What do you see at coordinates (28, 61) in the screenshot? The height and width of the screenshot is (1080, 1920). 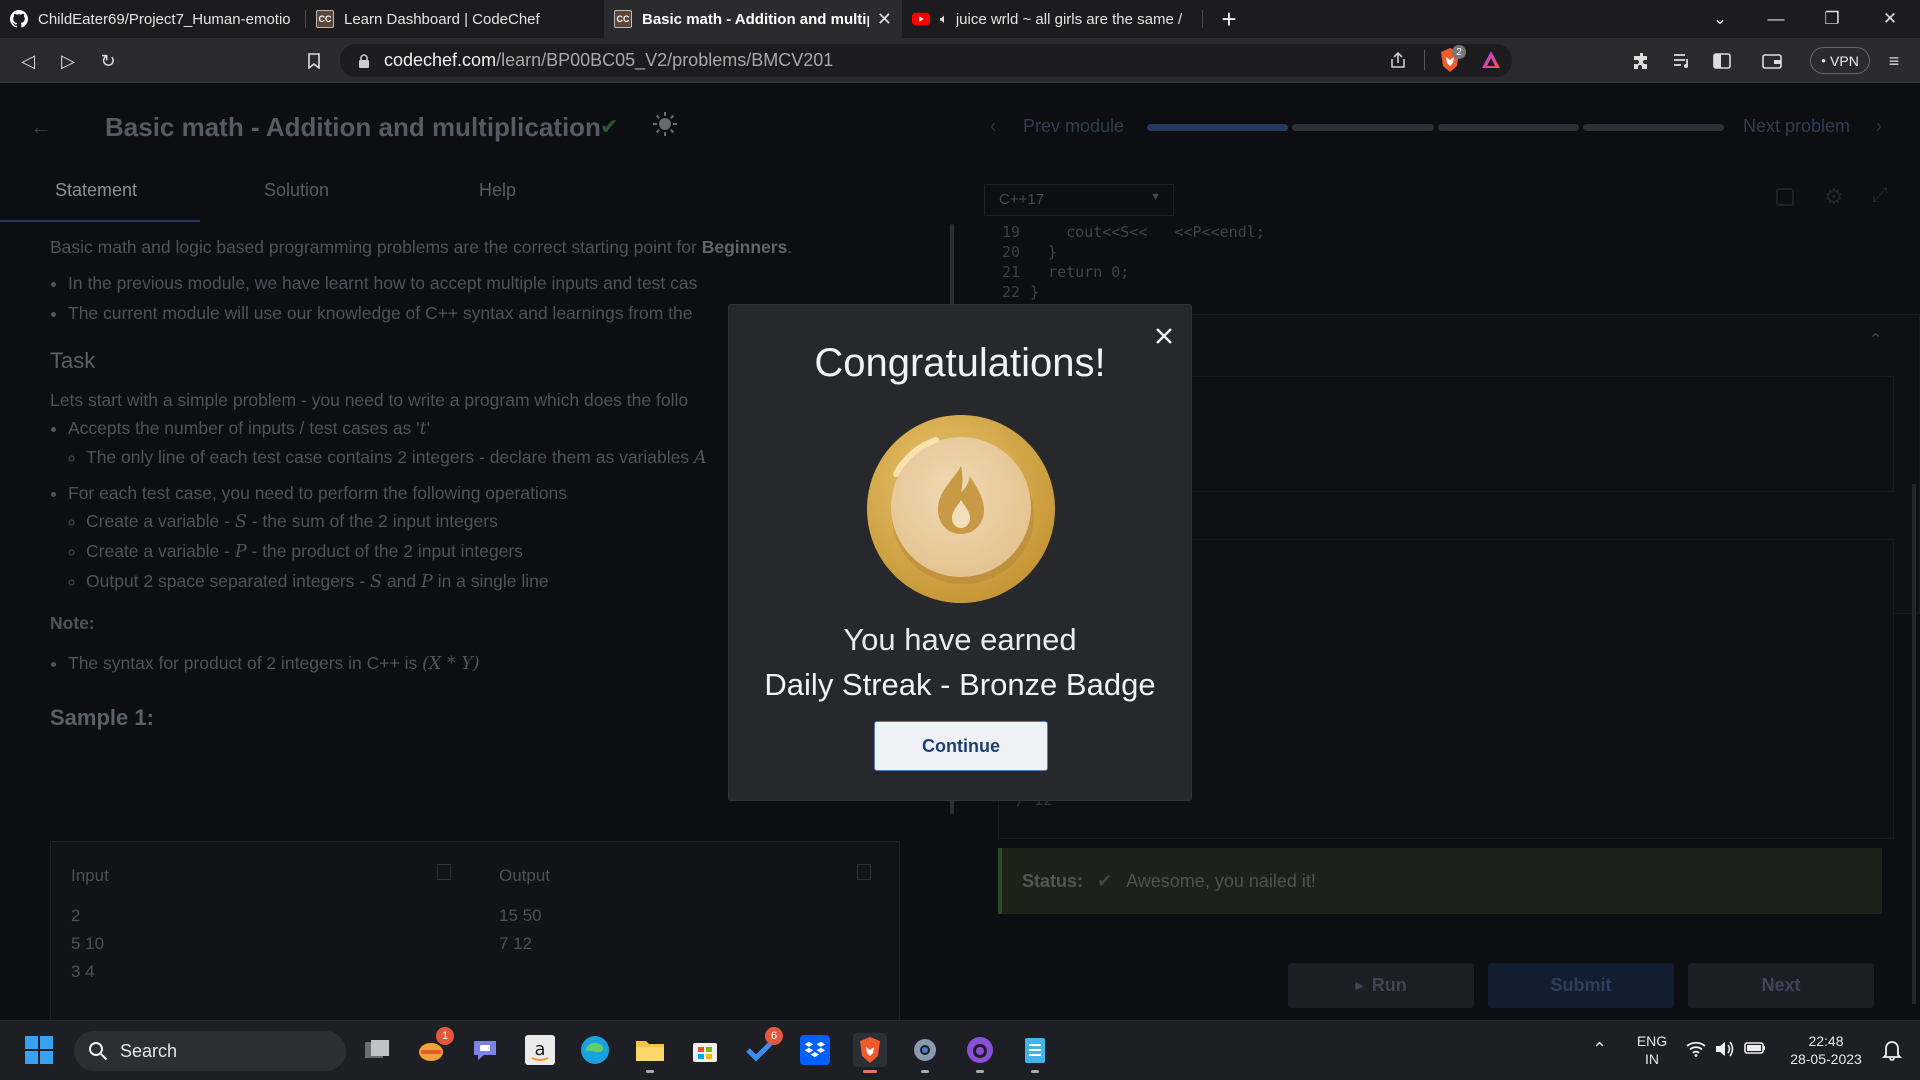 I see `back-button: ◁` at bounding box center [28, 61].